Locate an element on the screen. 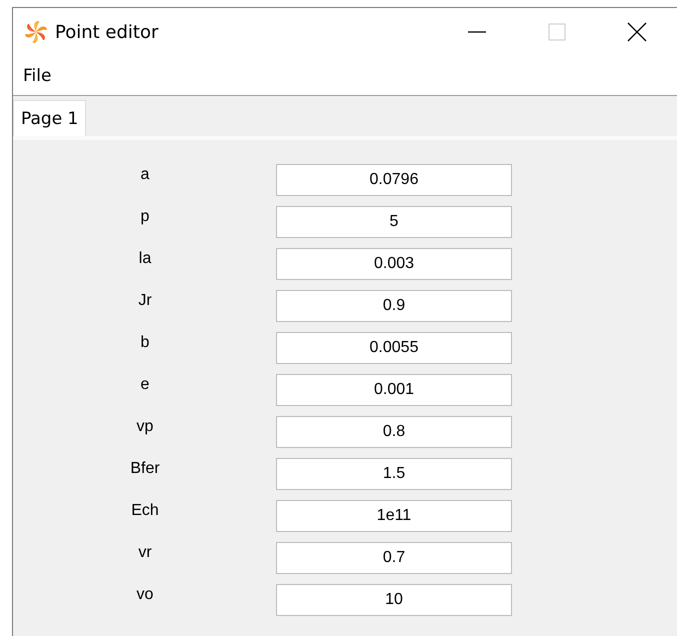 This screenshot has width=677, height=636. field-label: Bfer is located at coordinates (145, 468).